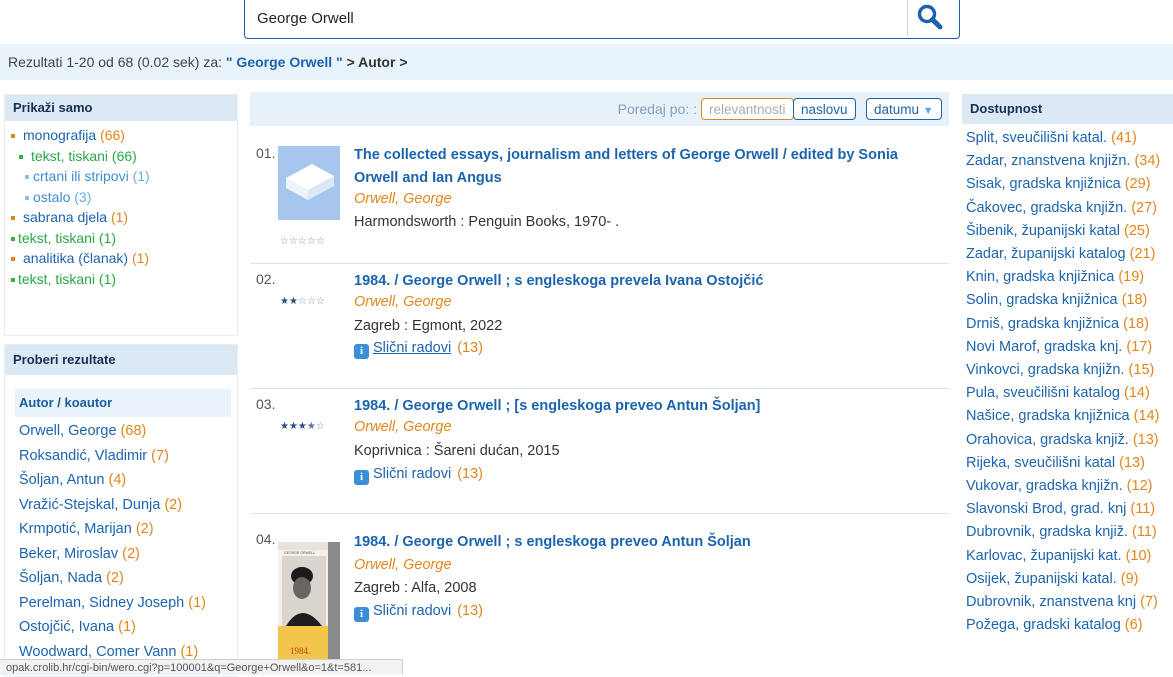 The height and width of the screenshot is (677, 1173). I want to click on author-name: Roksandić, Vladimir, so click(83, 456).